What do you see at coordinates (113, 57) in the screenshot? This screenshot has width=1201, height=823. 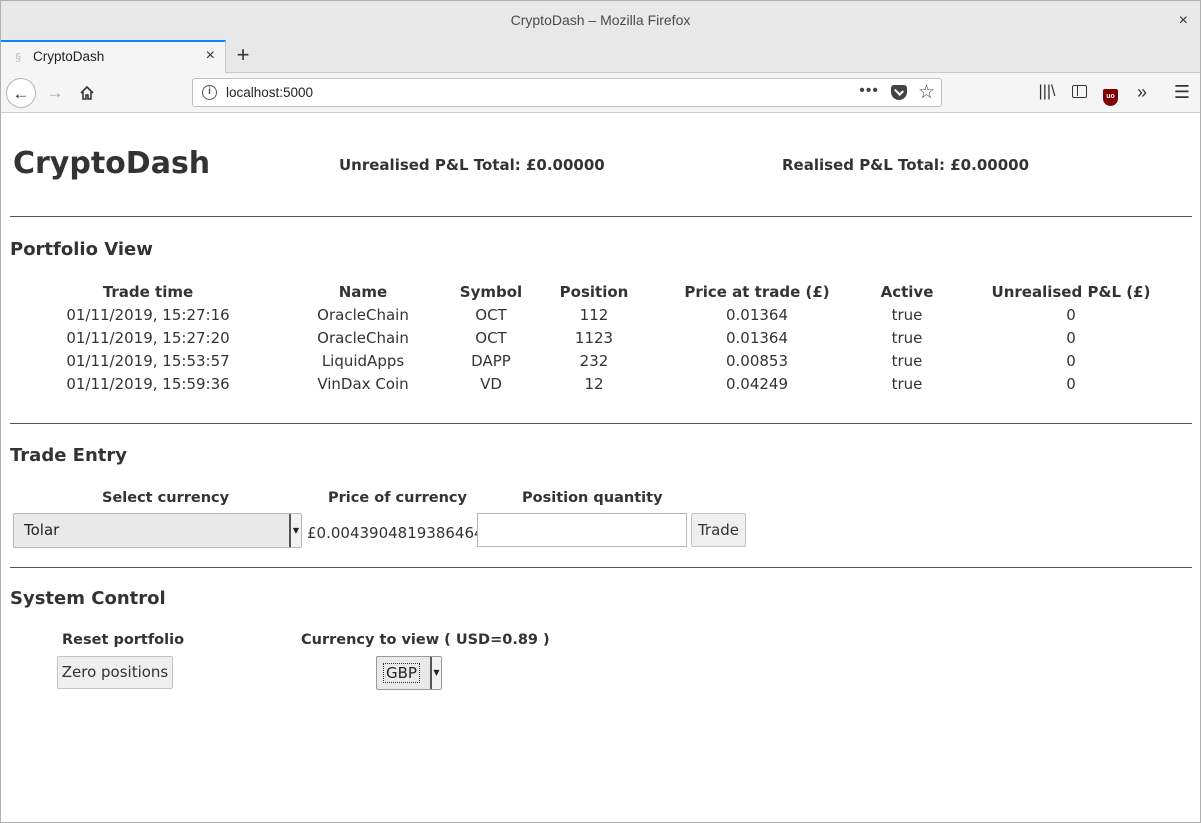 I see `tab-cryptodash: § CryptoDash ×` at bounding box center [113, 57].